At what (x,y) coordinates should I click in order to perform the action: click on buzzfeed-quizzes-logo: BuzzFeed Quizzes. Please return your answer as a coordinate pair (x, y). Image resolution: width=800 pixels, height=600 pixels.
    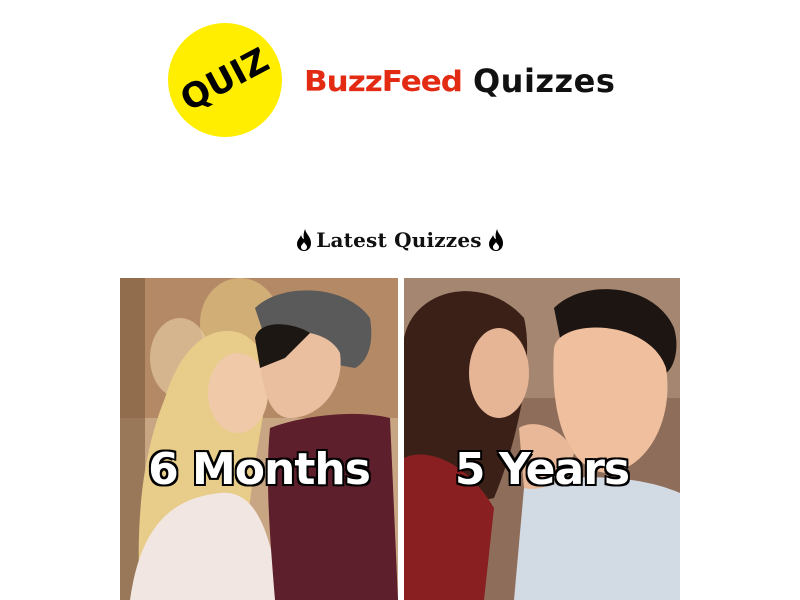
    Looking at the image, I should click on (459, 82).